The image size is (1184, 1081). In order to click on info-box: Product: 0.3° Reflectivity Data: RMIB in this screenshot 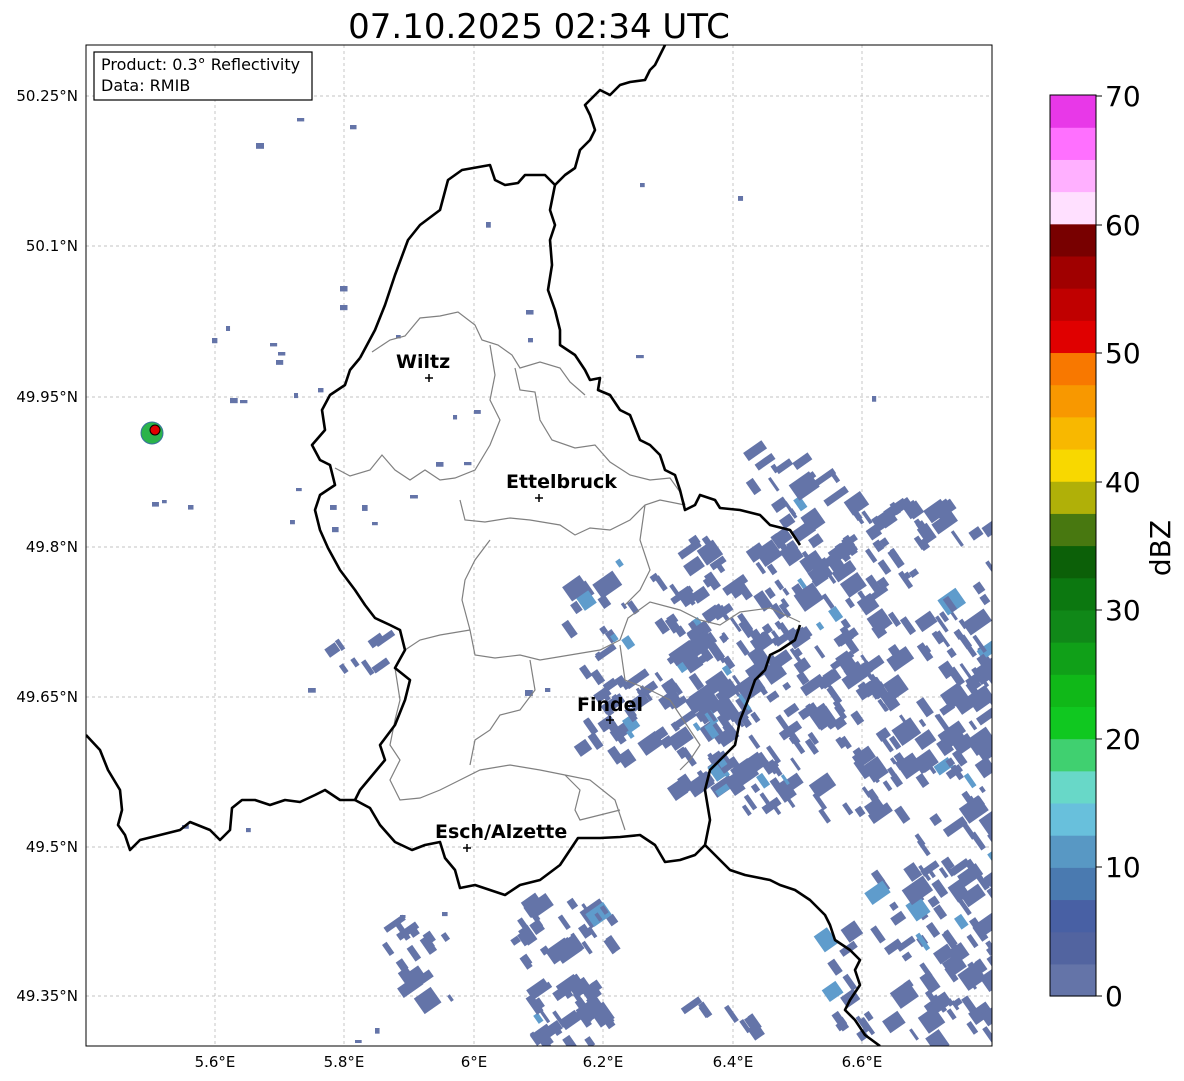, I will do `click(203, 76)`.